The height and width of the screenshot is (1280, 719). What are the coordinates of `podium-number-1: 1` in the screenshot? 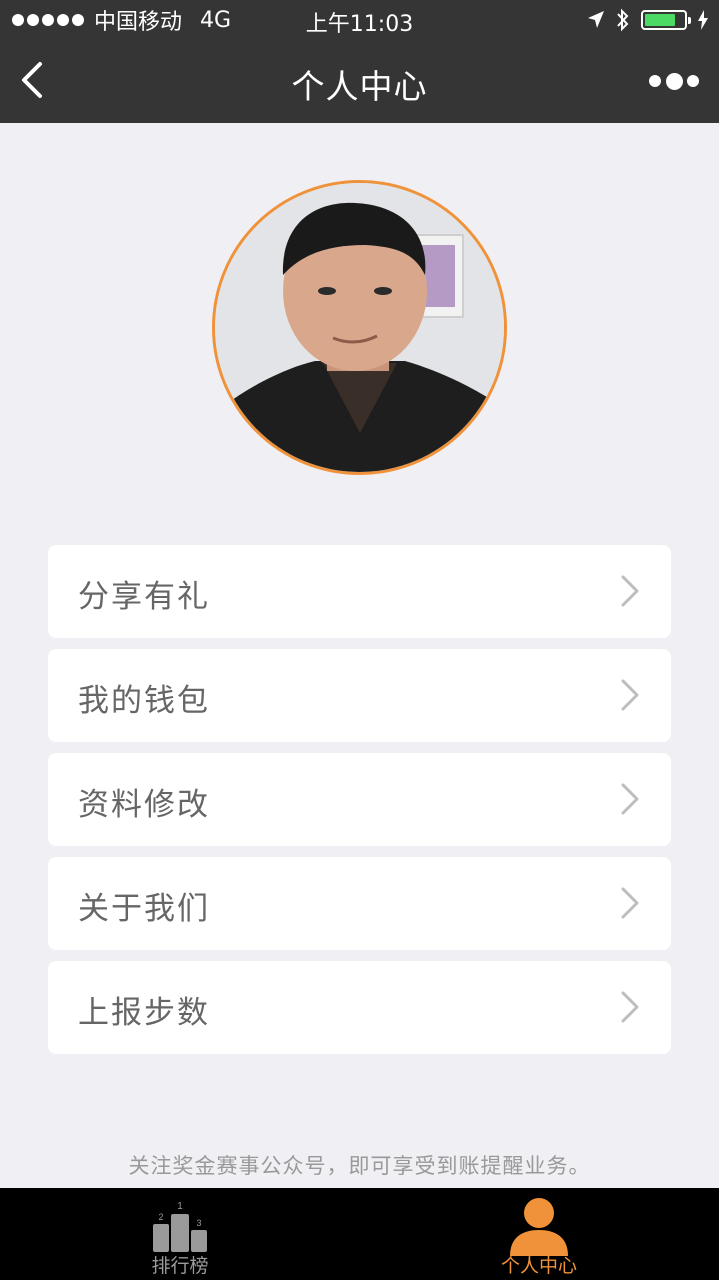 It's located at (180, 1206).